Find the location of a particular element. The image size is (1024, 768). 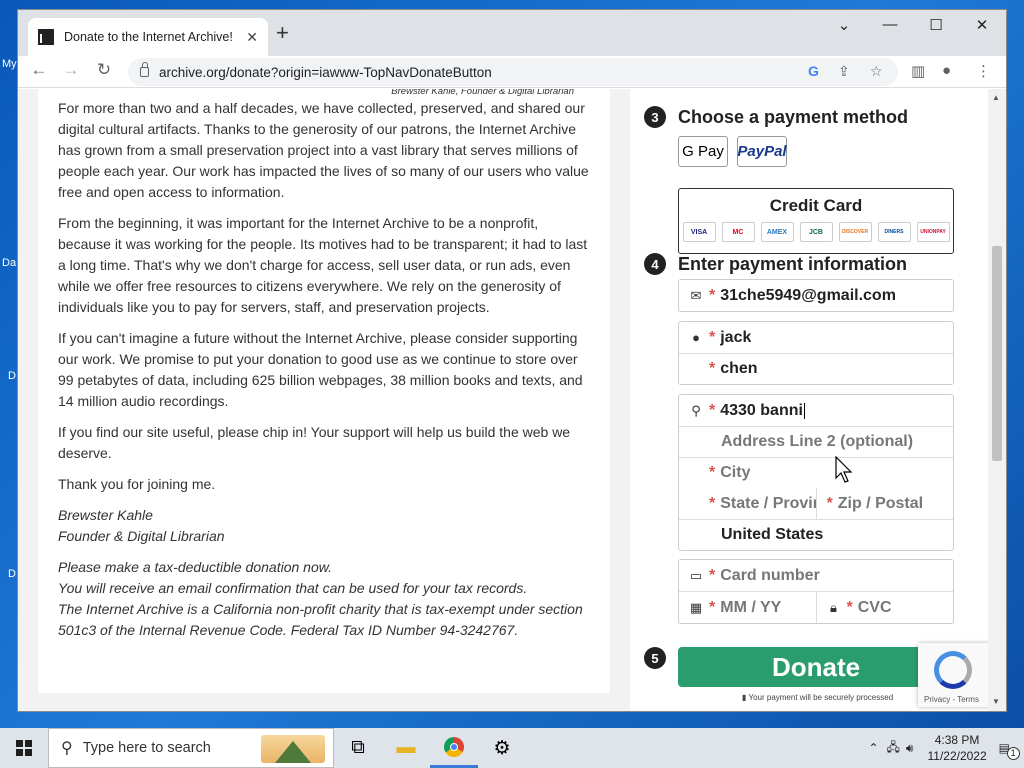

cvc-field: 🔒︎ * CVC is located at coordinates (884, 607).